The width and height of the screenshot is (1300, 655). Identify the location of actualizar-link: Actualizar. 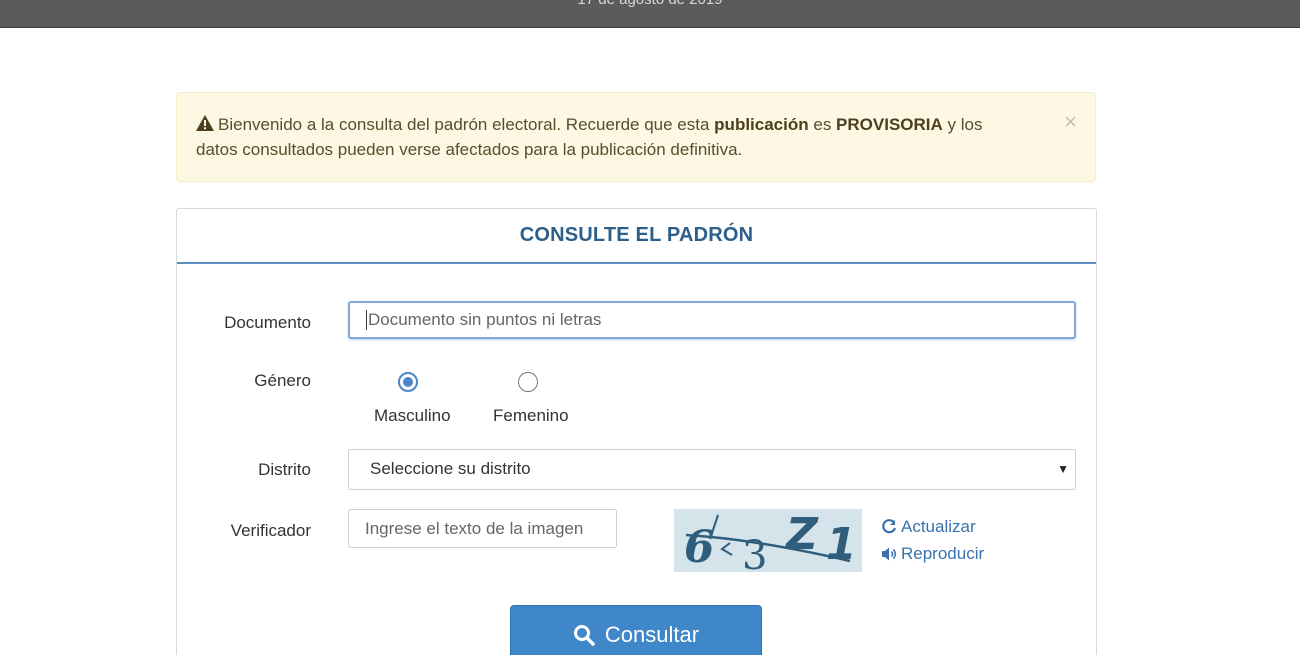
(928, 527).